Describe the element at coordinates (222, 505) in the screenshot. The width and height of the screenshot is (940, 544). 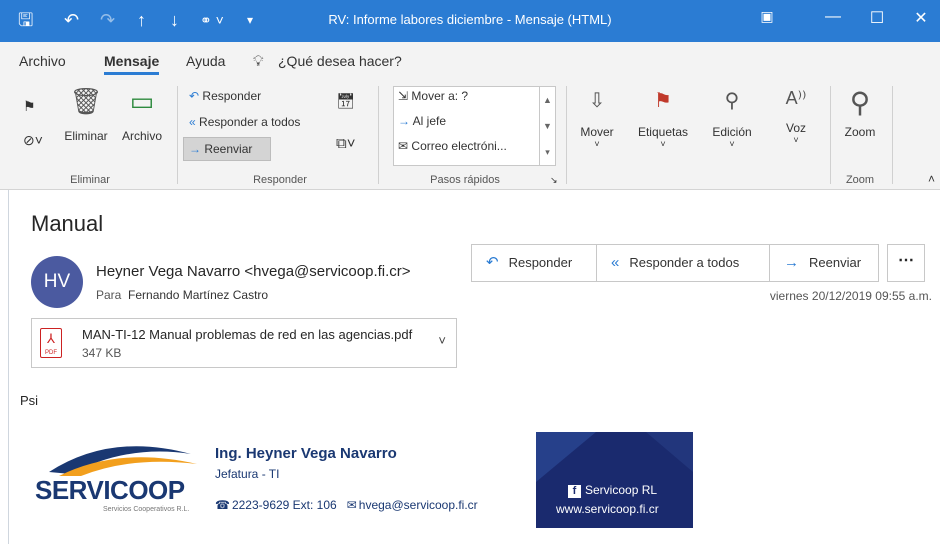
I see `phone-icon: ☎` at that location.